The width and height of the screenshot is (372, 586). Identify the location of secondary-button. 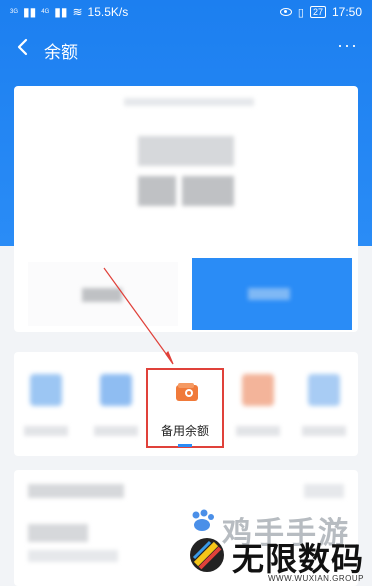
(103, 294).